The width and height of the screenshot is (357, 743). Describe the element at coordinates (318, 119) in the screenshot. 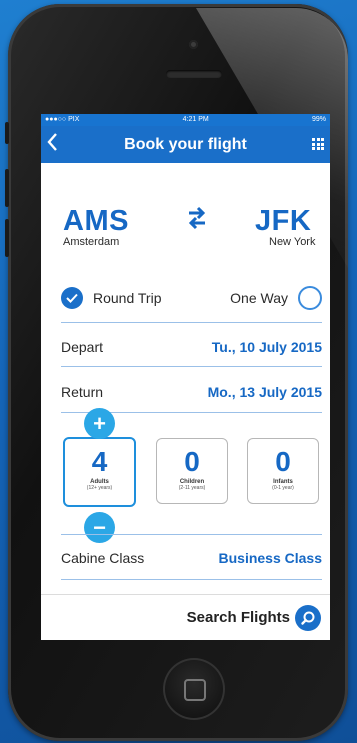

I see `battery-level: 99%` at that location.